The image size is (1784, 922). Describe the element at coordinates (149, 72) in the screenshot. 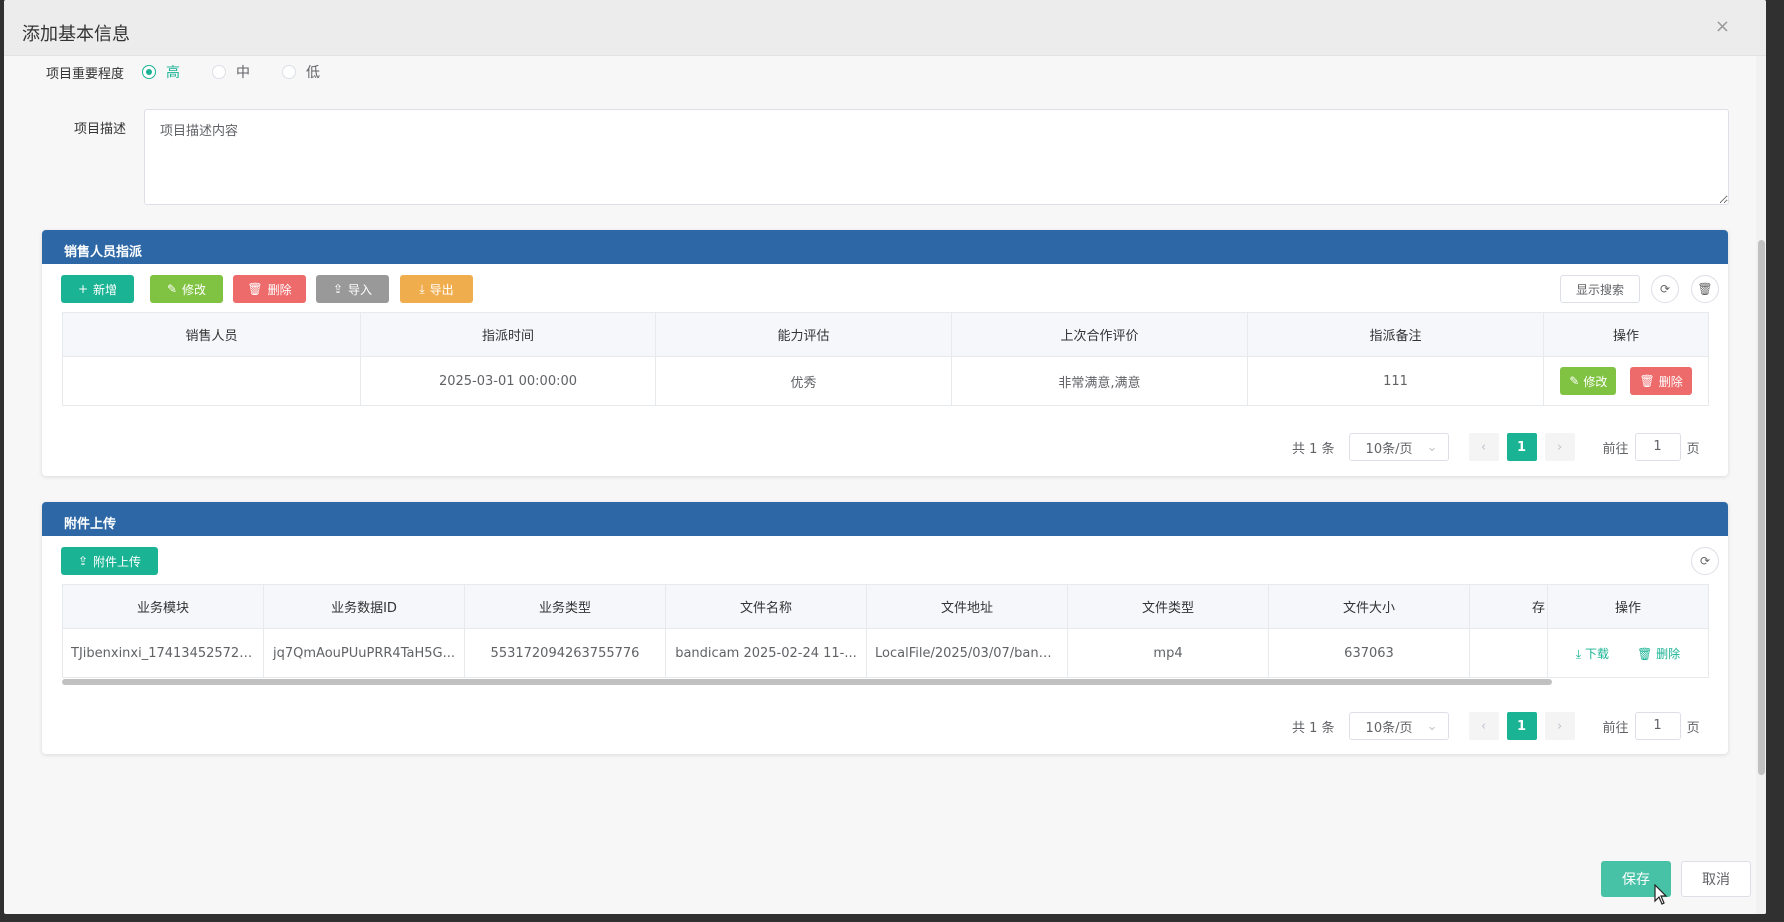

I see `radio-checked-icon` at that location.